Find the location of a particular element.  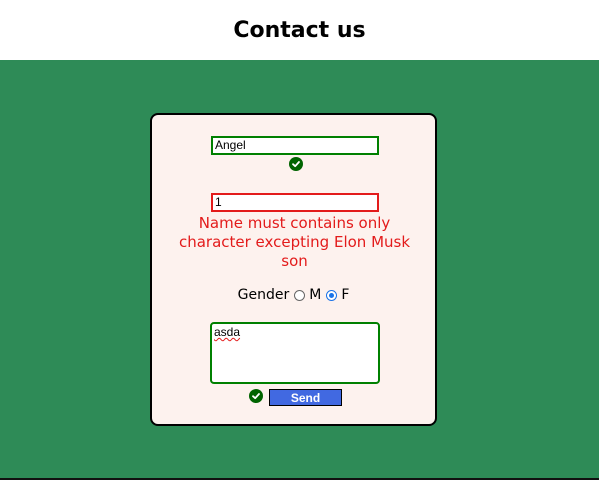

page-header: Contact us is located at coordinates (299, 30).